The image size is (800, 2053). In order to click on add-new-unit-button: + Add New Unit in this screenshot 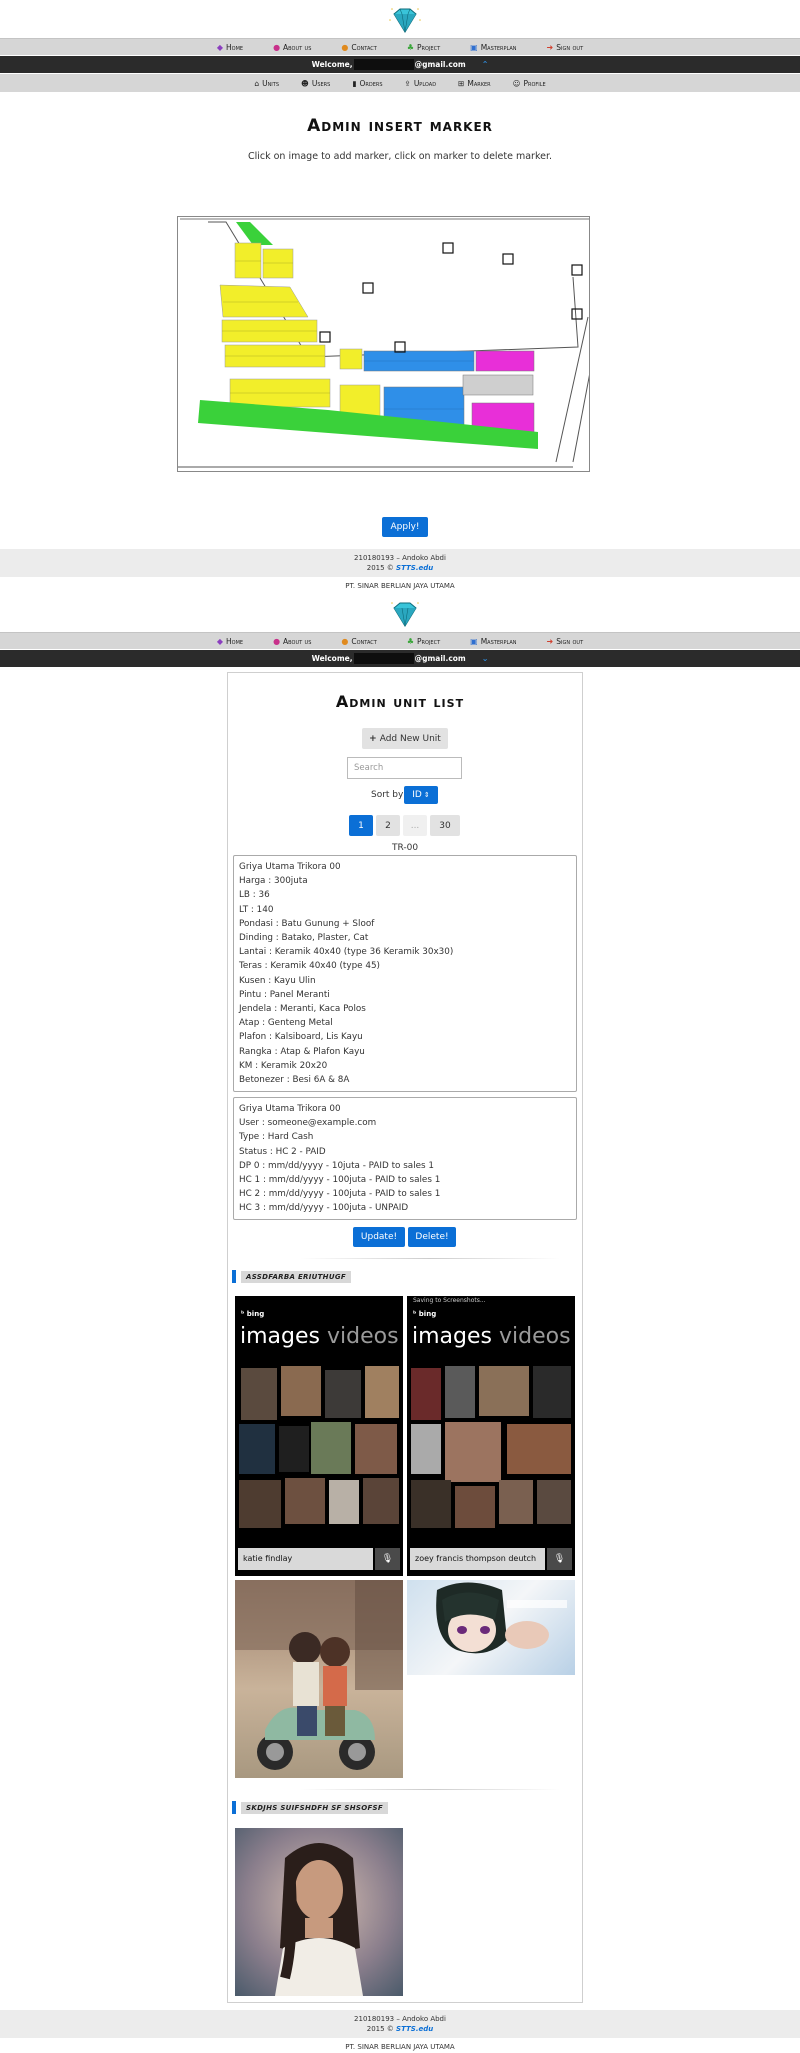, I will do `click(405, 738)`.